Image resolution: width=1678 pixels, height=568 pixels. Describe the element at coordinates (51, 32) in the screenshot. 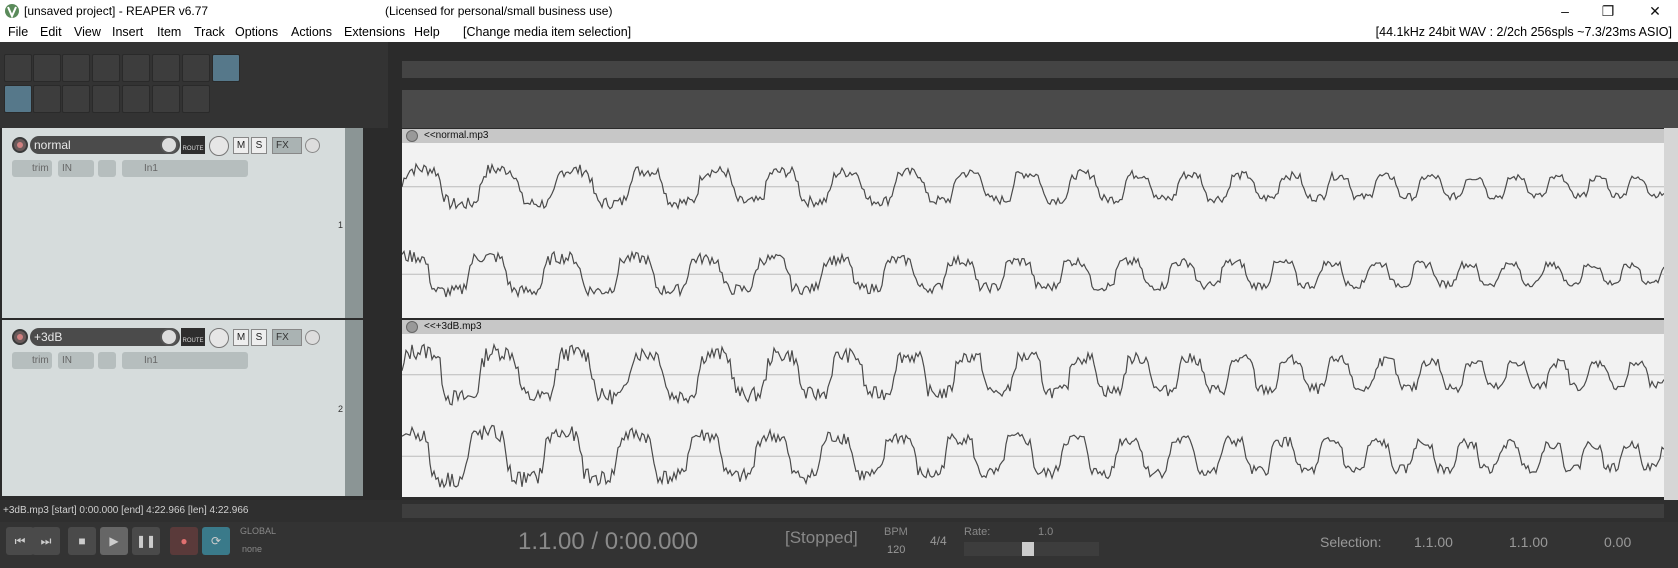

I see `menu-edit: Edit` at that location.